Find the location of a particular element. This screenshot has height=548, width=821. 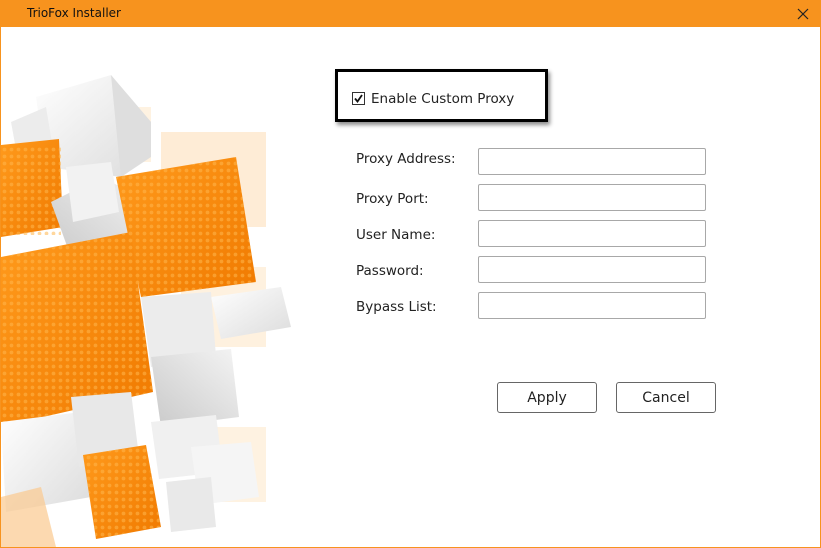

user-name-label: User Name: is located at coordinates (396, 235).